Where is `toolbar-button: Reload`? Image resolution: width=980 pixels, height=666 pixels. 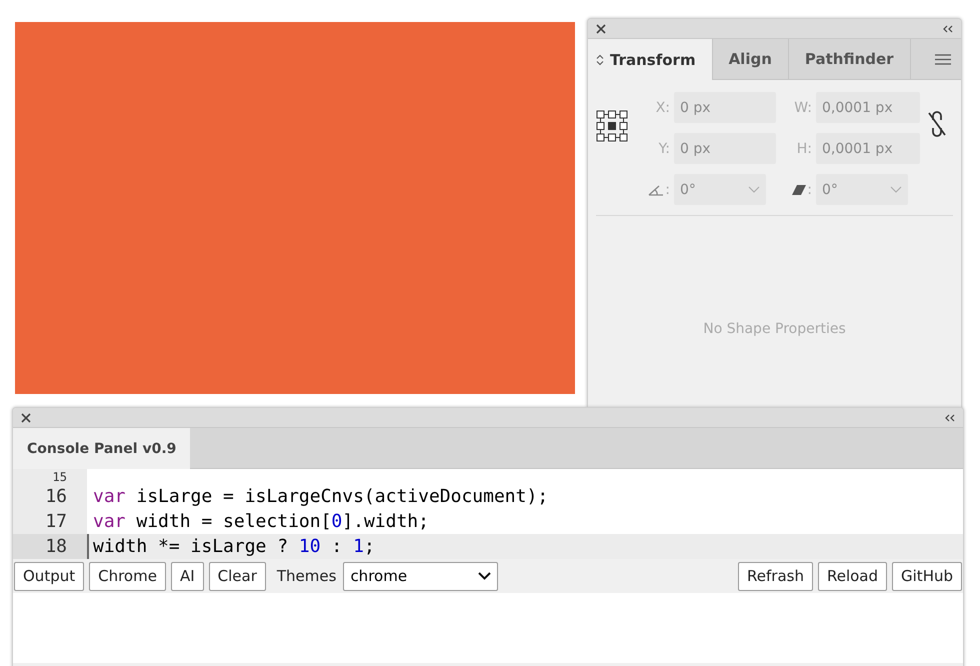
toolbar-button: Reload is located at coordinates (853, 576).